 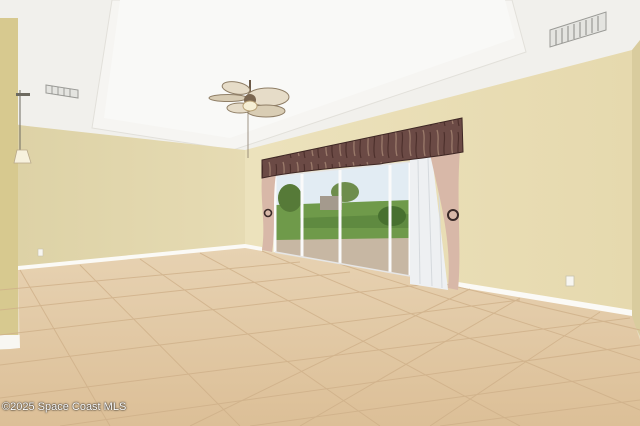 What do you see at coordinates (131, 196) in the screenshot?
I see `left-wall` at bounding box center [131, 196].